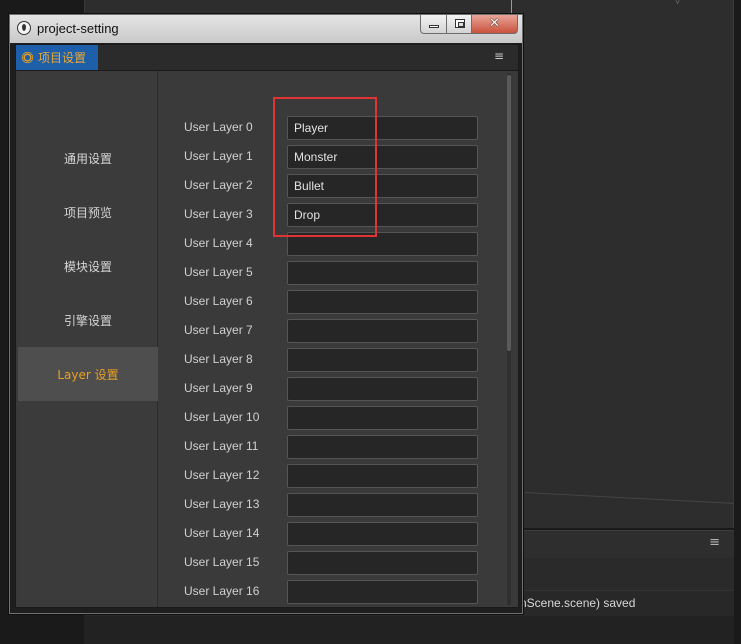 The height and width of the screenshot is (644, 741). Describe the element at coordinates (222, 562) in the screenshot. I see `layer-label: User Layer 15` at that location.